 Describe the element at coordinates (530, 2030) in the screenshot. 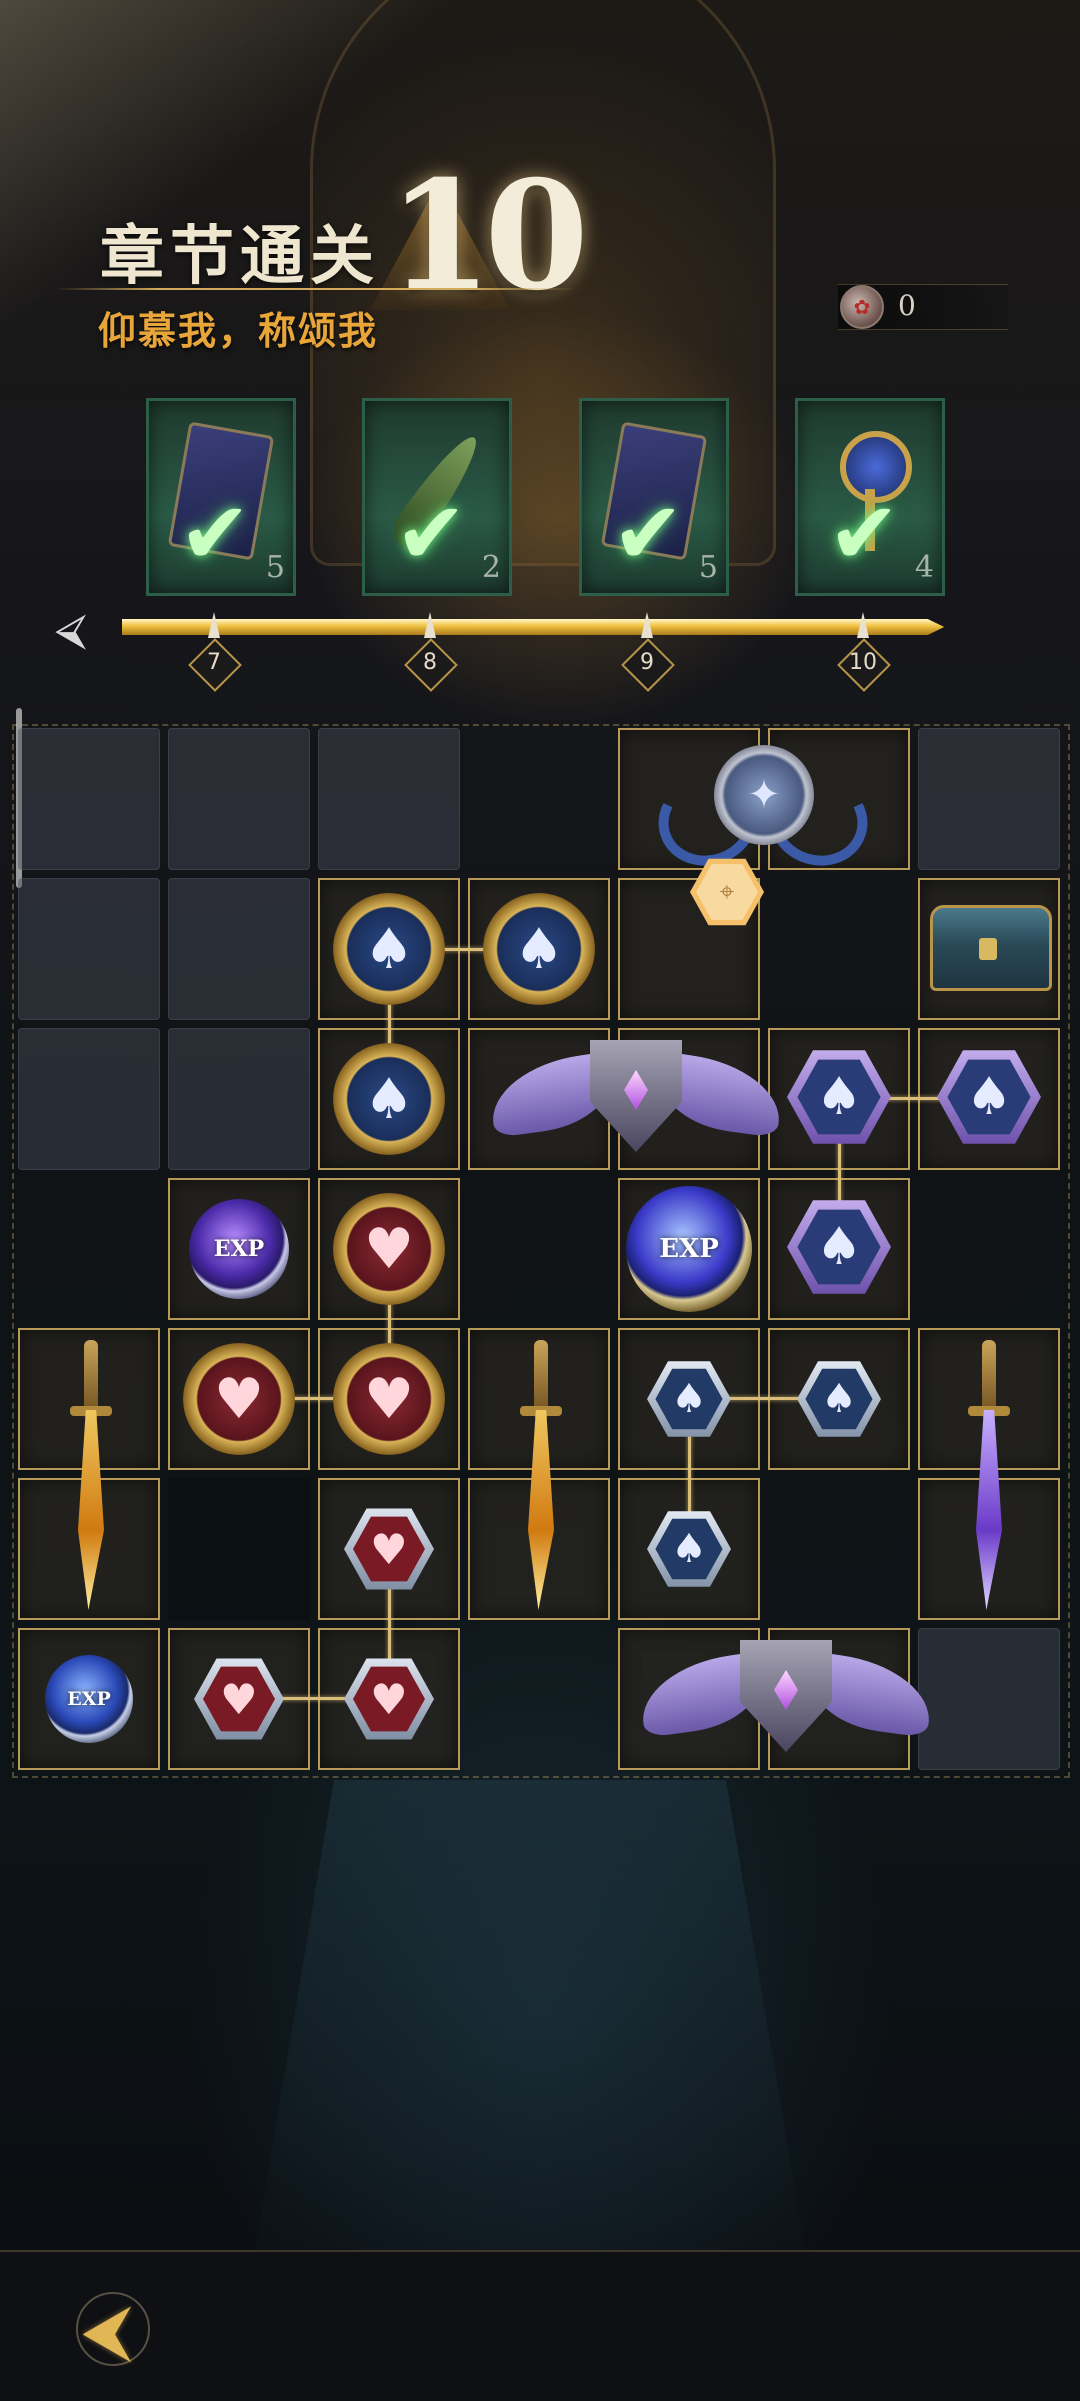

I see `background-pillar` at that location.